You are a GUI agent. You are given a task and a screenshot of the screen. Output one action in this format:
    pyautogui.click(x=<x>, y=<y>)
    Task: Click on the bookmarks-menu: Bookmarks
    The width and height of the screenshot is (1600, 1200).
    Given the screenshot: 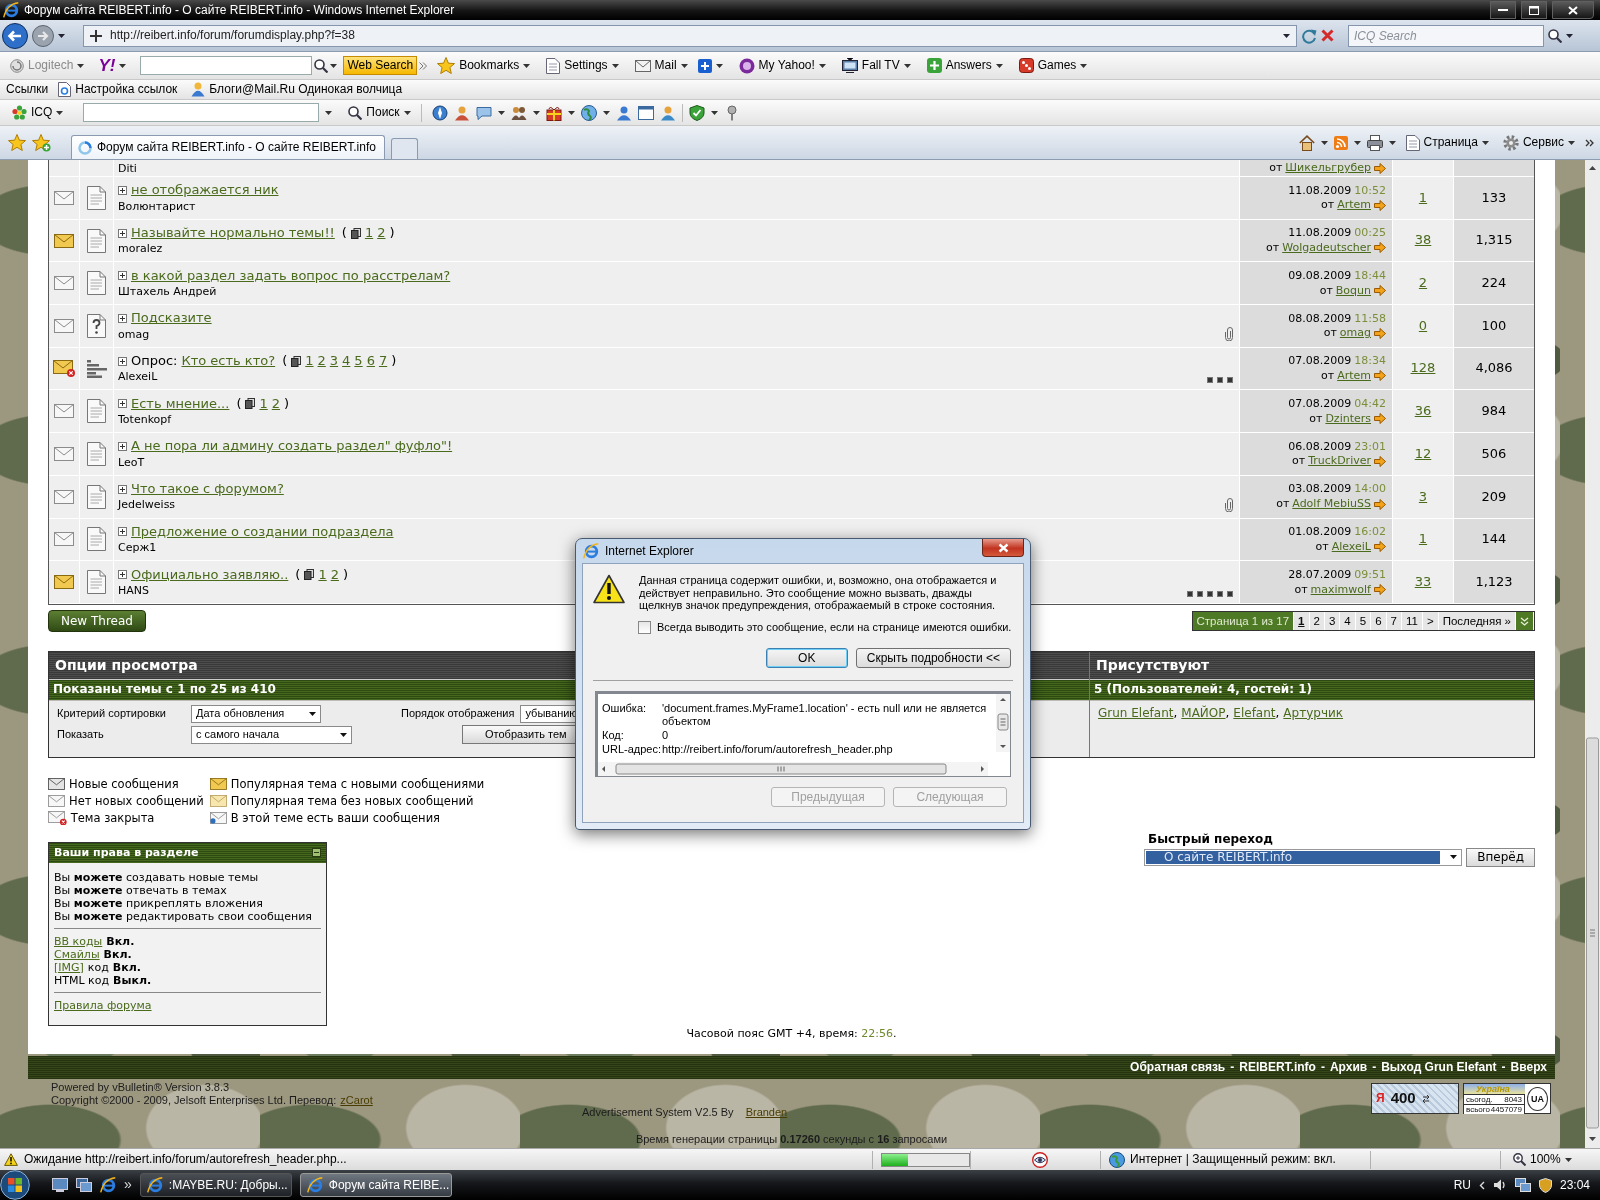 What is the action you would take?
    pyautogui.click(x=484, y=65)
    